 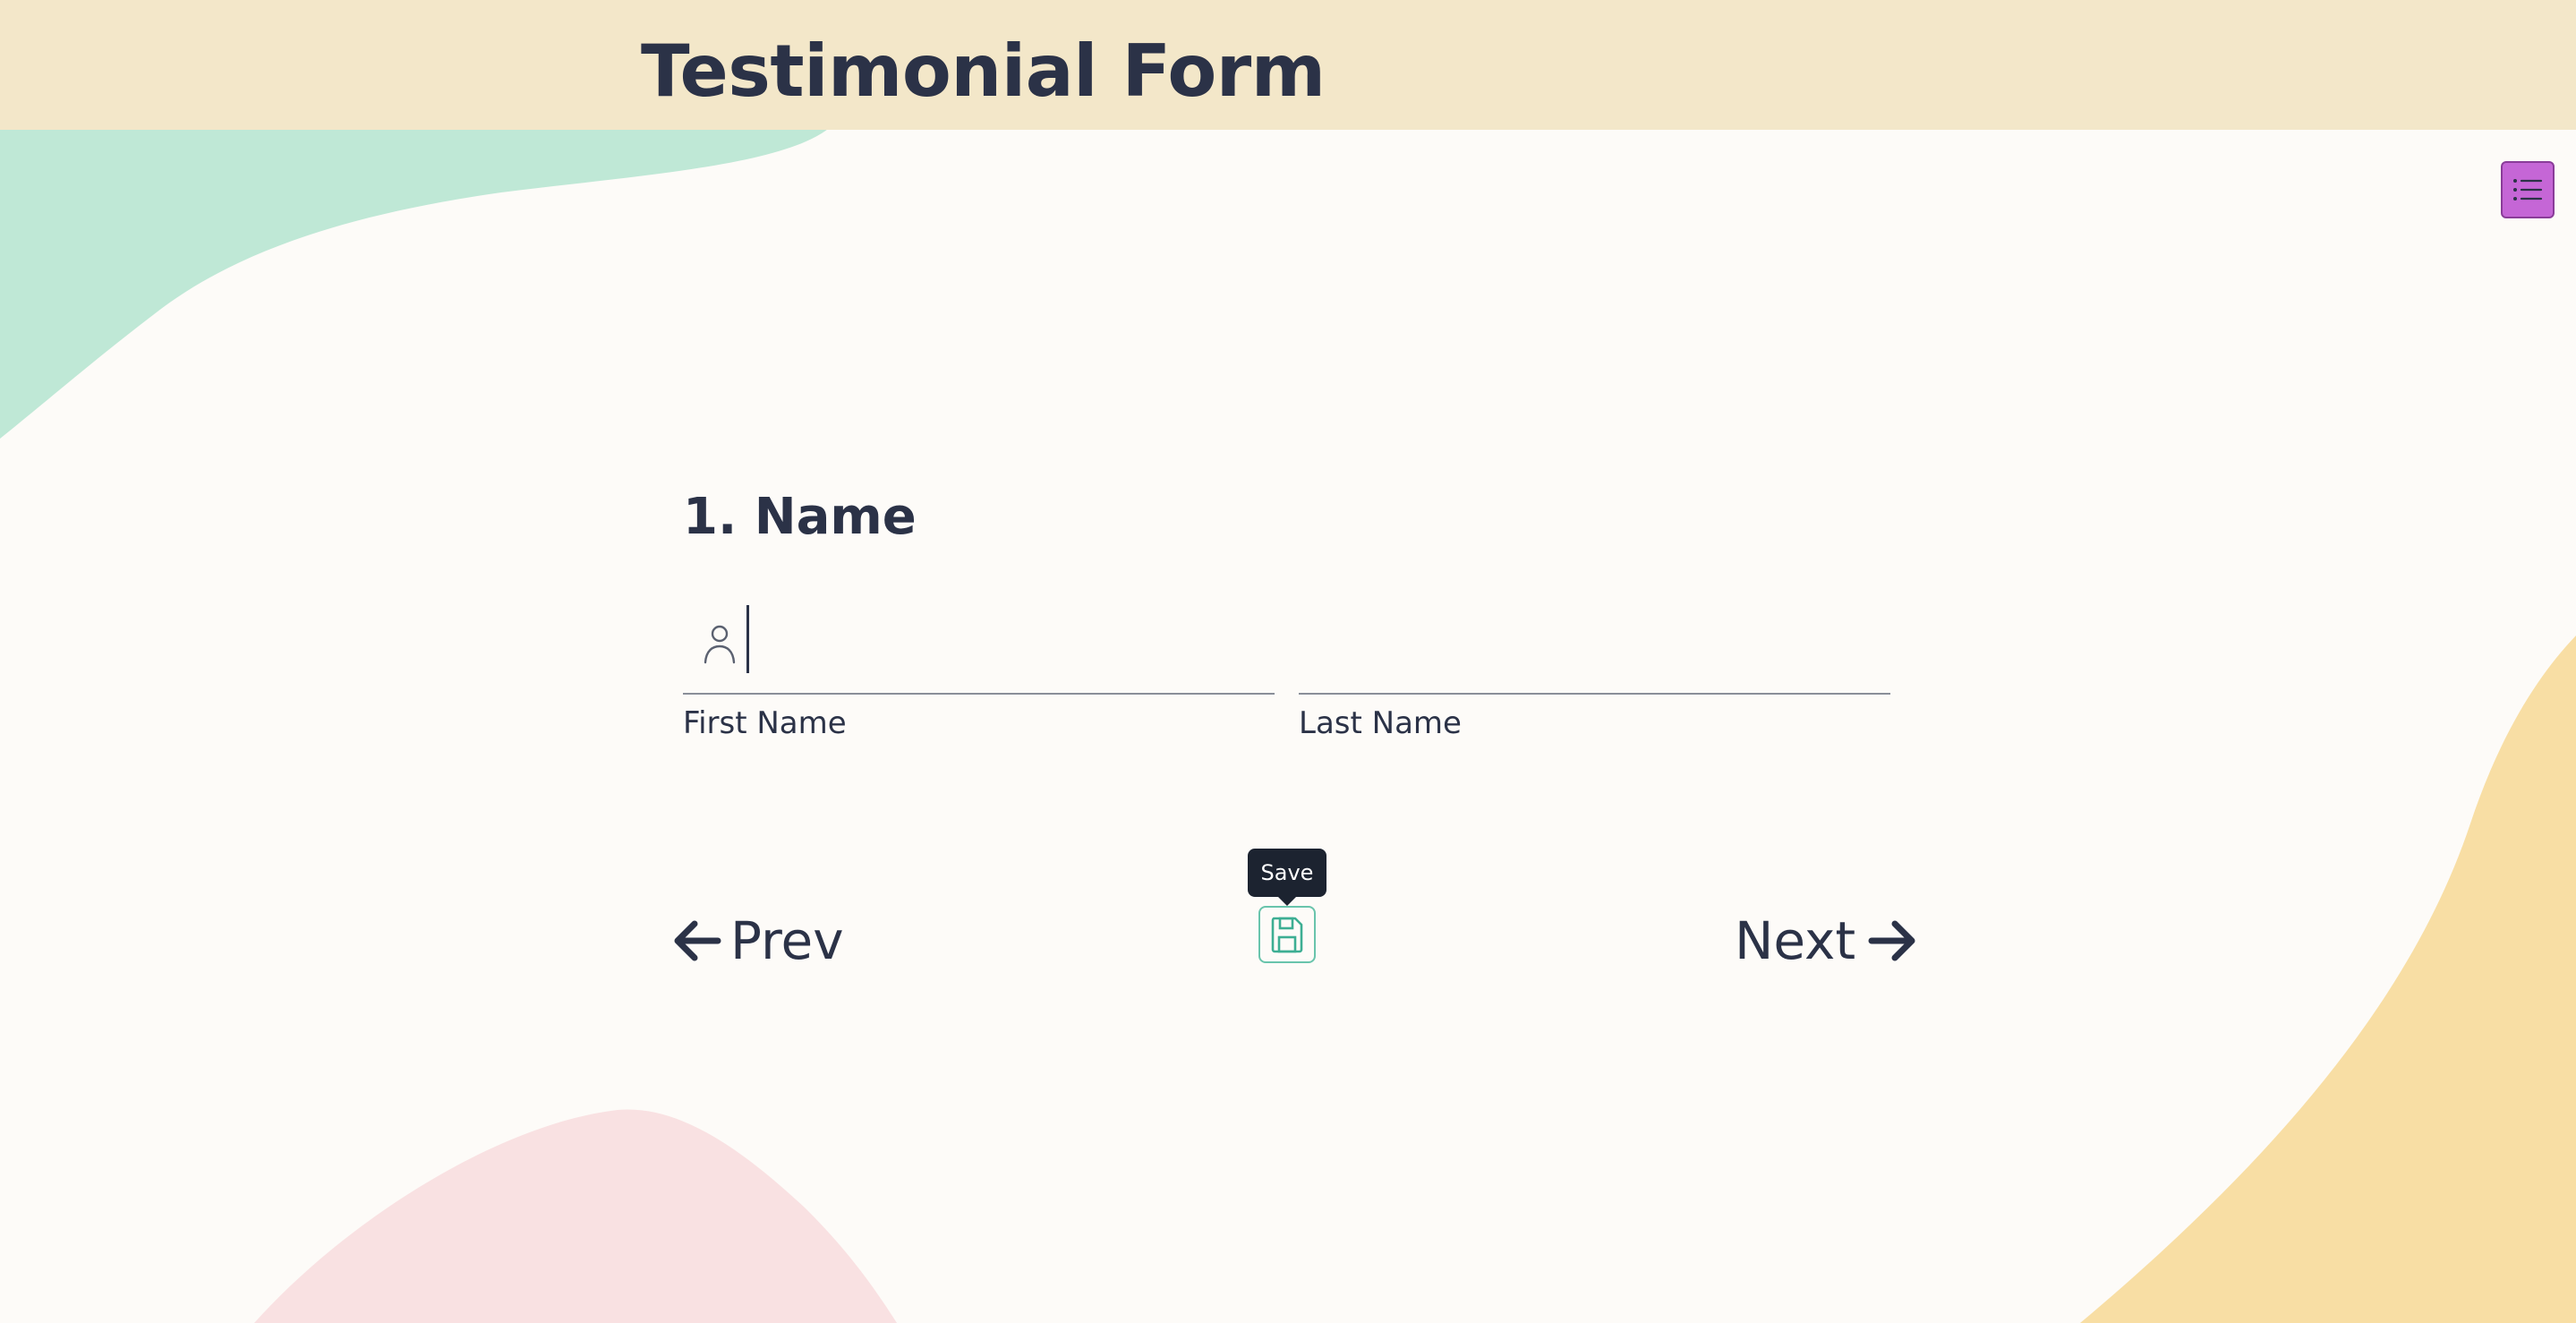 I want to click on next-button: Next, so click(x=1825, y=940).